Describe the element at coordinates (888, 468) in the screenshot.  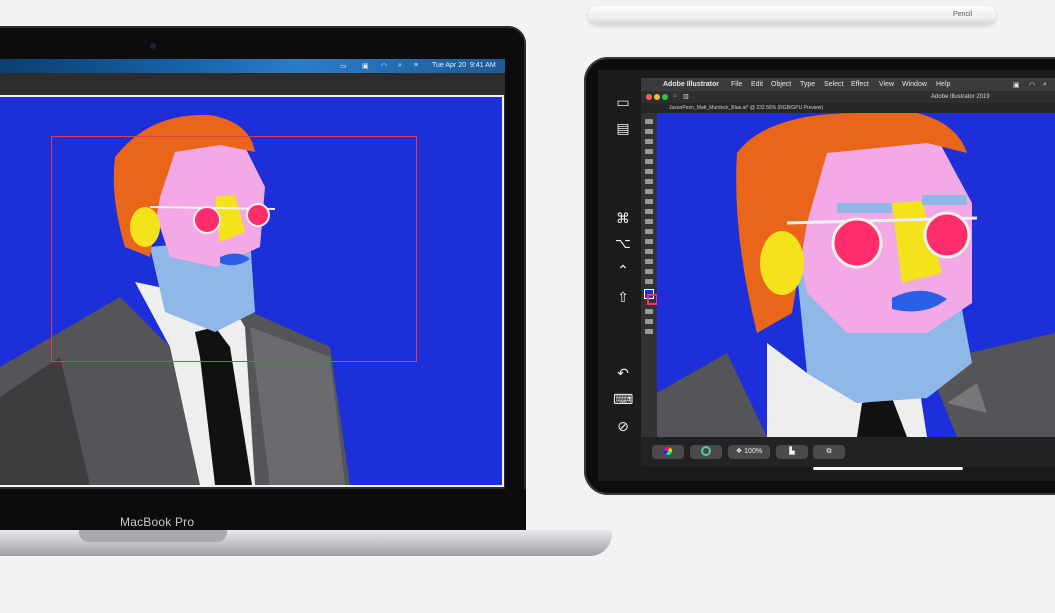
I see `home-indicator` at that location.